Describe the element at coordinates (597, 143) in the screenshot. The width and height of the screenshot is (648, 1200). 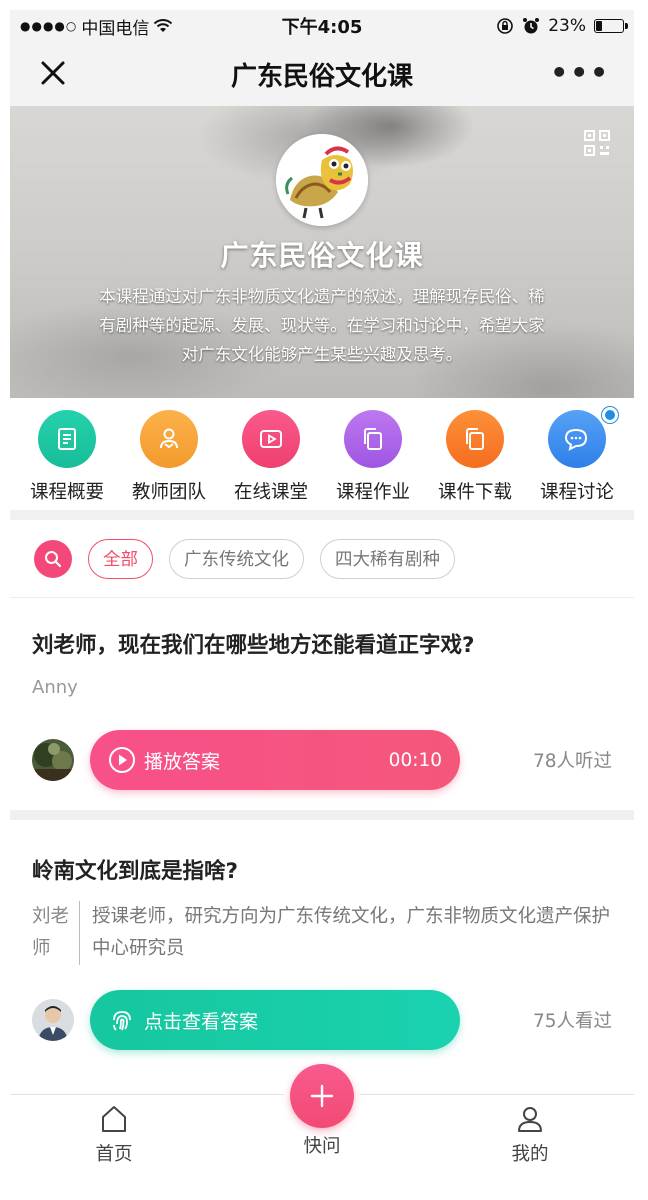
I see `qr-code-icon` at that location.